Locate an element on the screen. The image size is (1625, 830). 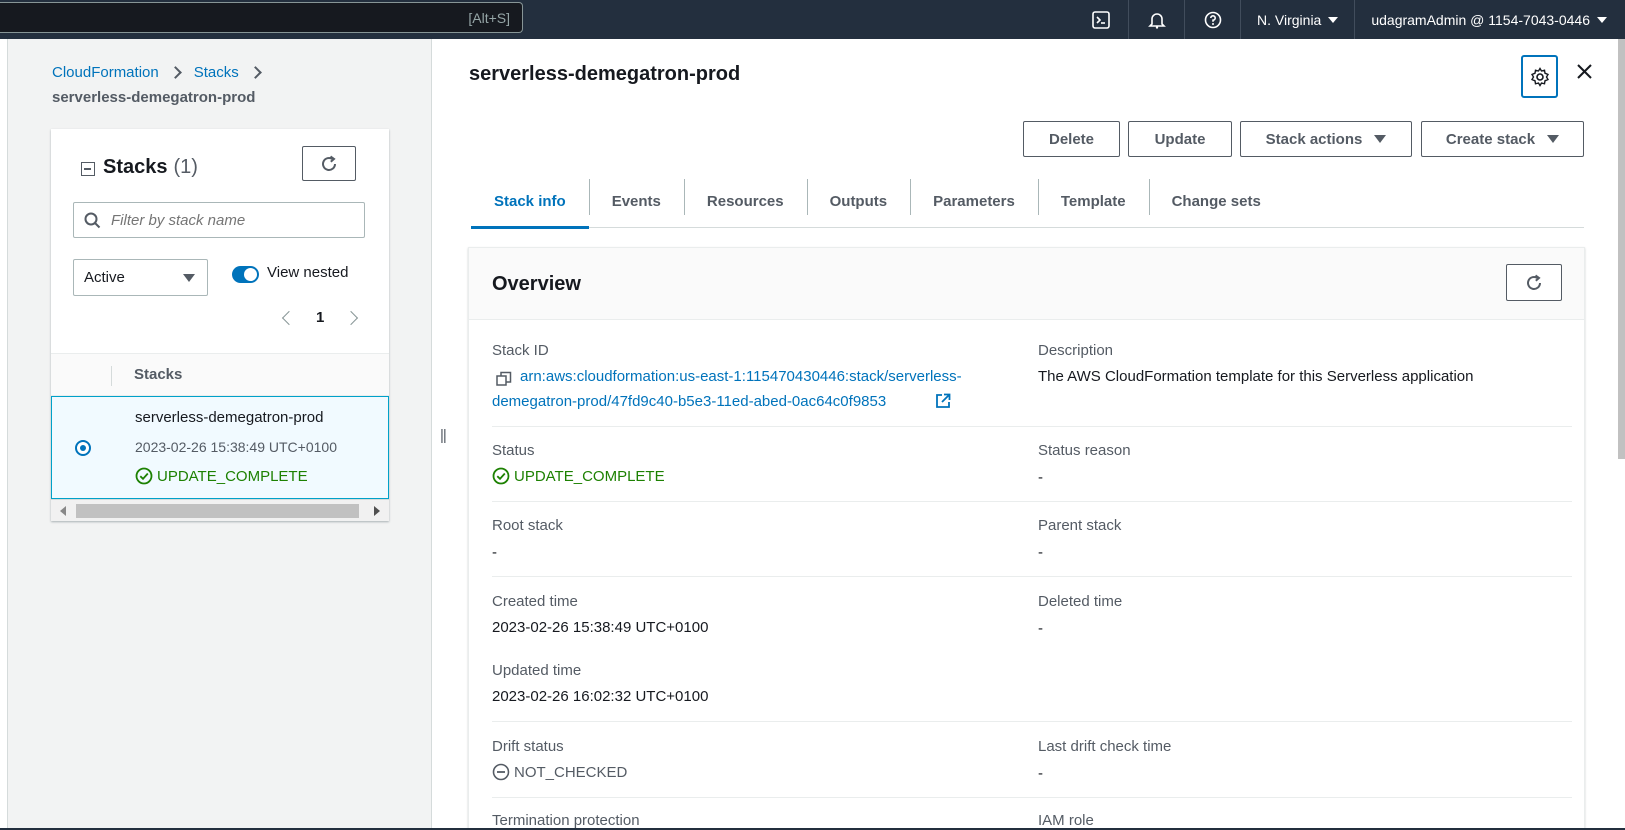
overview-title: Overview is located at coordinates (536, 284).